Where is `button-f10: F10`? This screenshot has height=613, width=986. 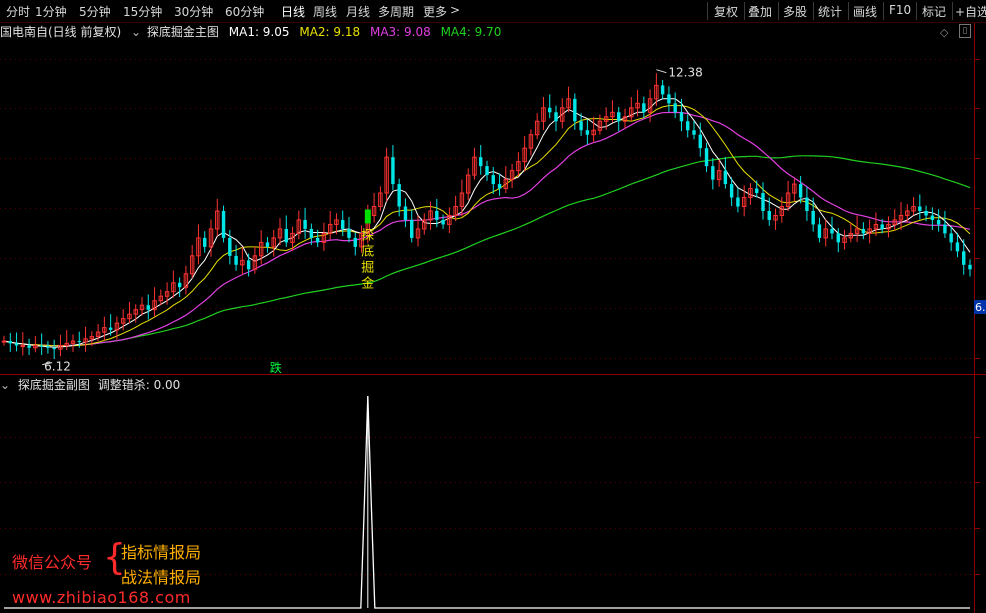
button-f10: F10 is located at coordinates (900, 10).